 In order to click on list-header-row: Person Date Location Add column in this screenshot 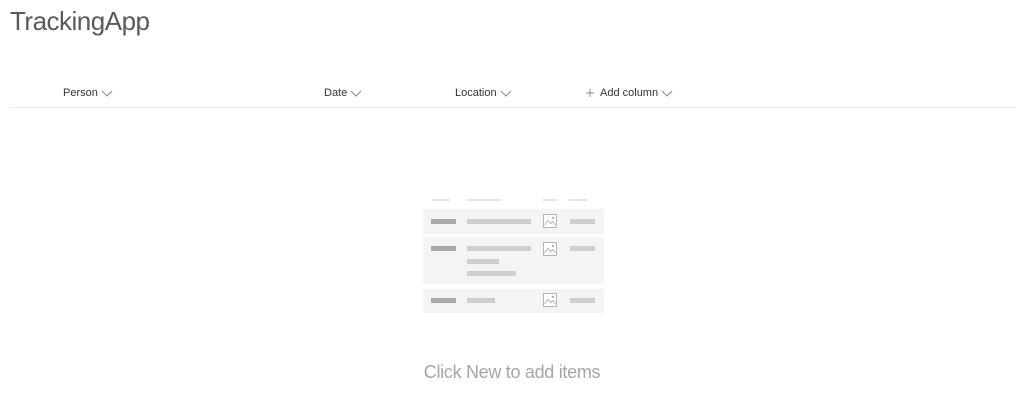, I will do `click(513, 93)`.